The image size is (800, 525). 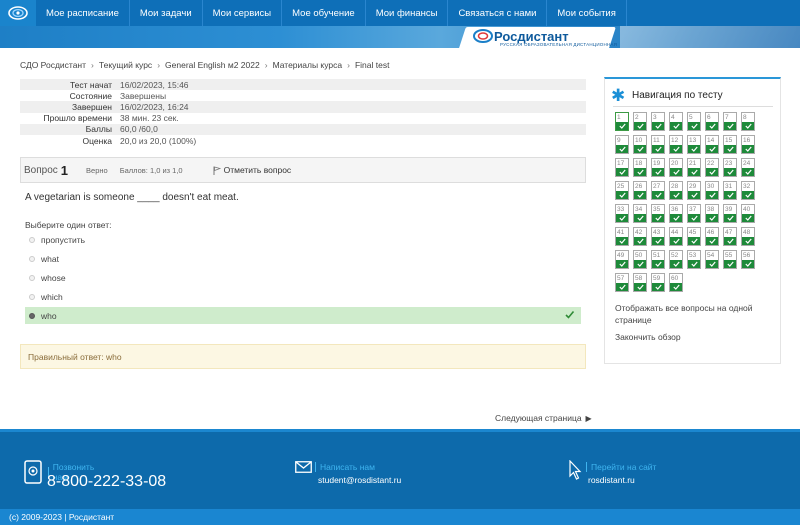 I want to click on question-nav-button: 5, so click(x=694, y=121).